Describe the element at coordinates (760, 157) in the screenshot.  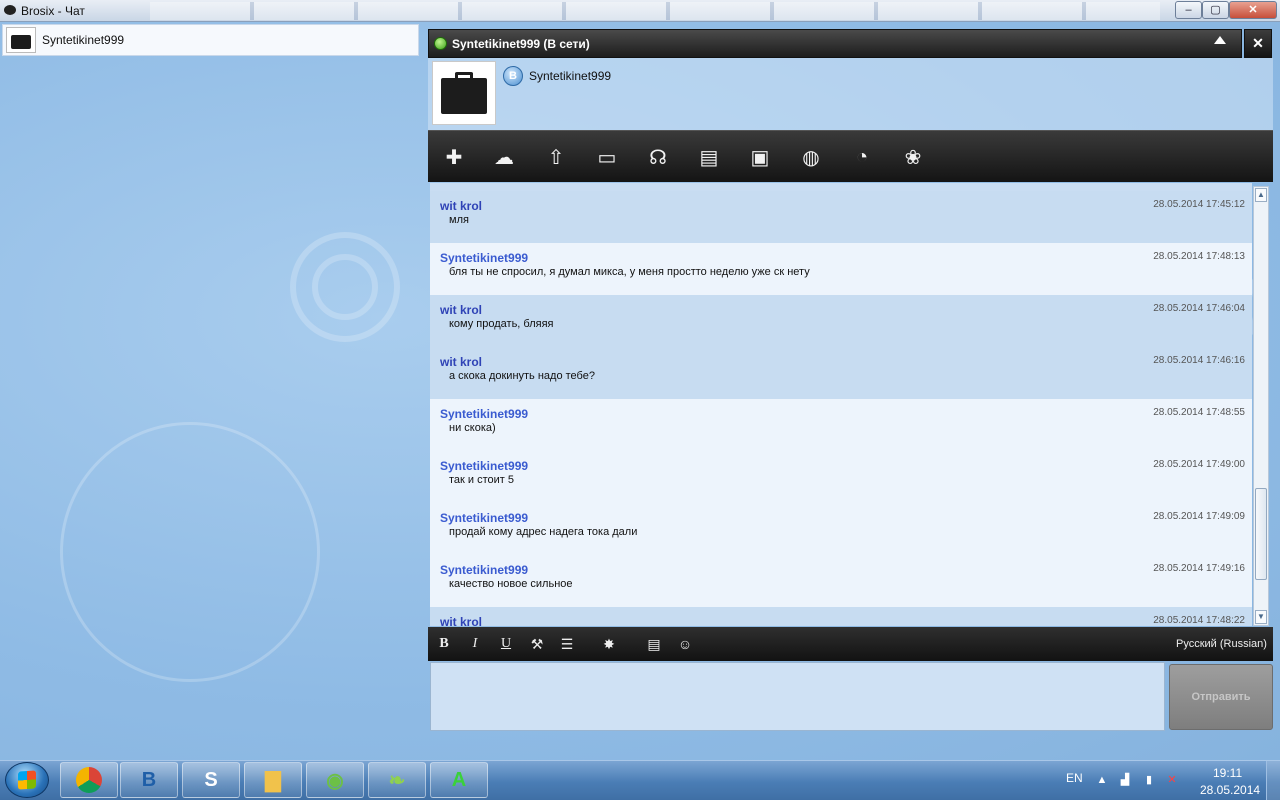
I see `whiteboard-icon: ▣` at that location.